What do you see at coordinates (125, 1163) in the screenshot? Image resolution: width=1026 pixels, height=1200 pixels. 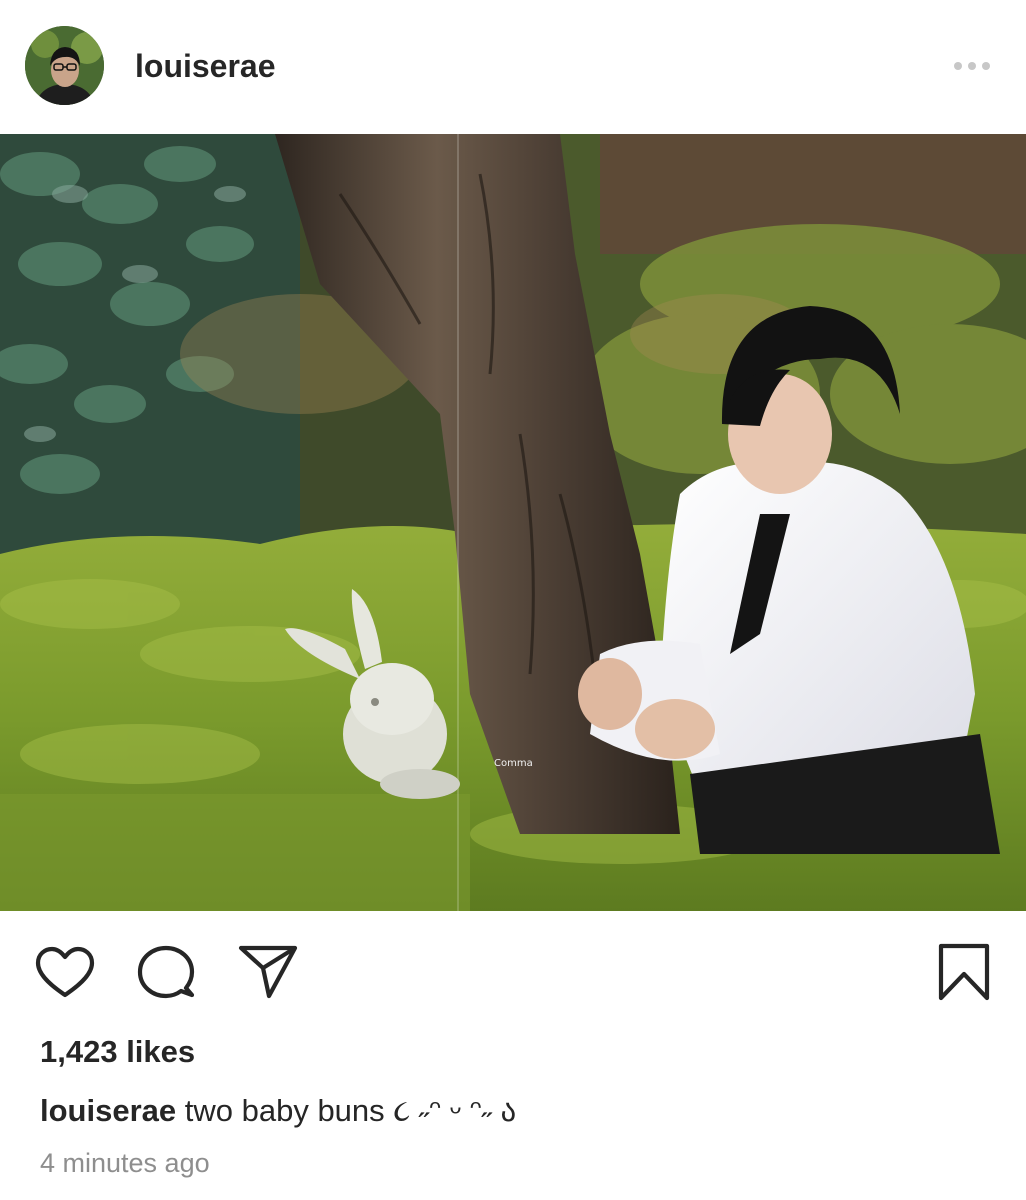 I see `post-timestamp: 4 minutes ago` at bounding box center [125, 1163].